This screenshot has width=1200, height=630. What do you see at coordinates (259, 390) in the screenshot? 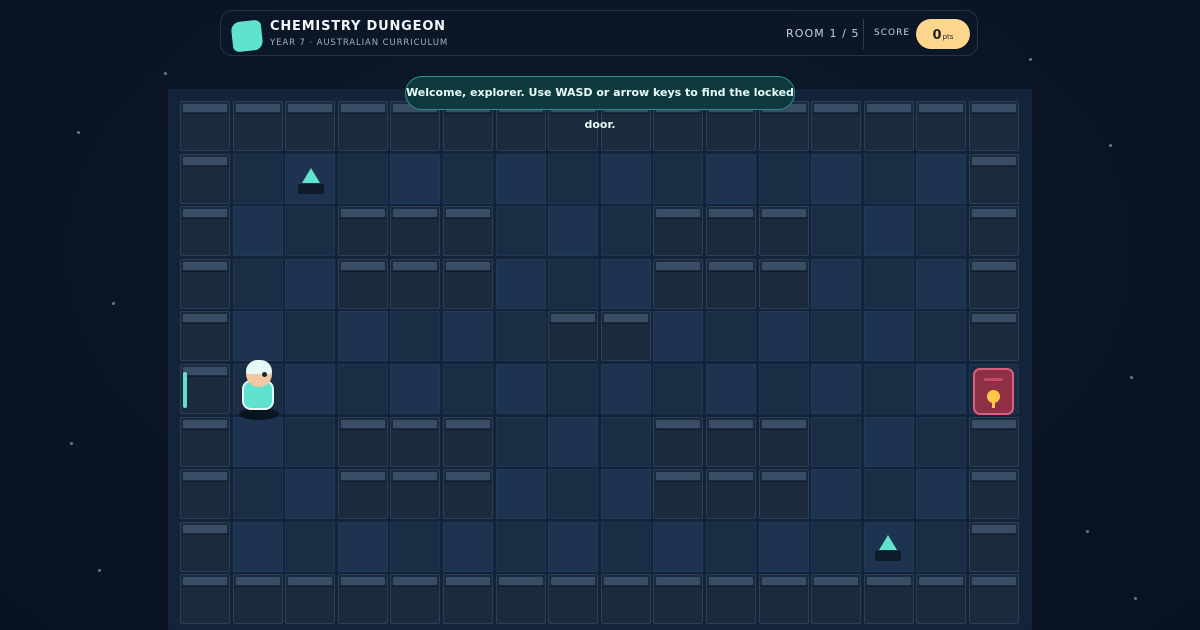
I see `player-character` at bounding box center [259, 390].